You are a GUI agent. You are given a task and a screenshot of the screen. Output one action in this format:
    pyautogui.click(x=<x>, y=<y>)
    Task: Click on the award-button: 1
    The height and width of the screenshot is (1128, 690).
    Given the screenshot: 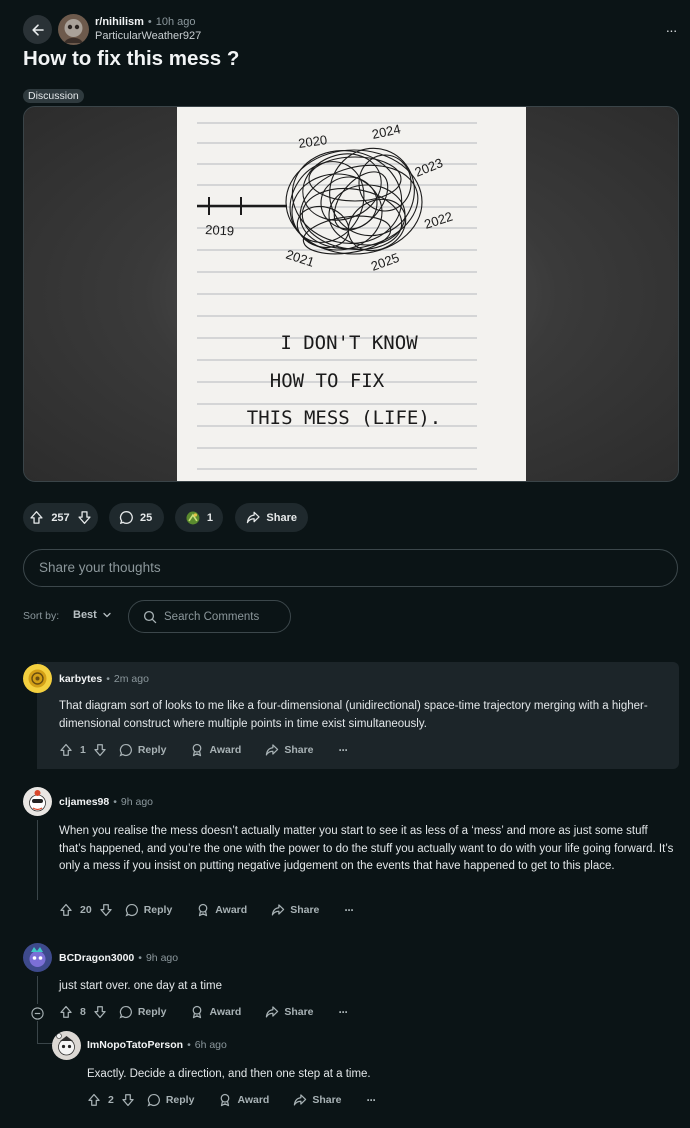 What is the action you would take?
    pyautogui.click(x=199, y=517)
    